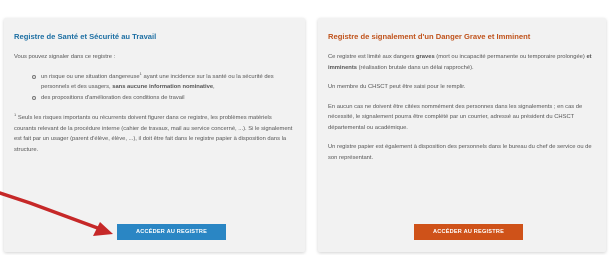  I want to click on access-danger-register-button: ACCÉDER AU REGISTRE, so click(468, 232).